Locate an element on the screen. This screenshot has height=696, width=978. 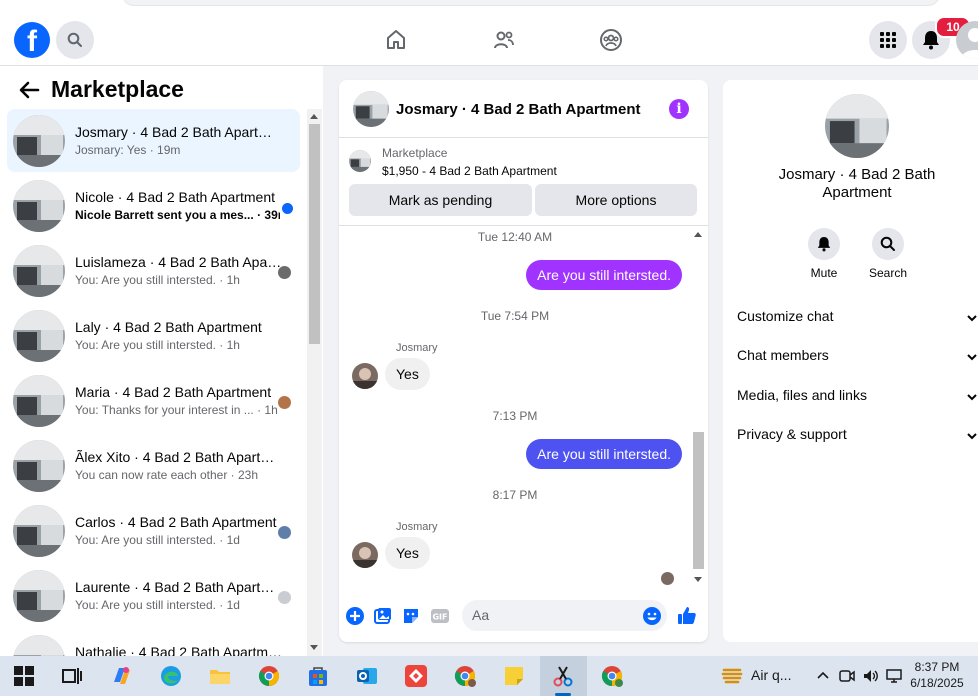
gif-icon: GIF is located at coordinates (440, 616).